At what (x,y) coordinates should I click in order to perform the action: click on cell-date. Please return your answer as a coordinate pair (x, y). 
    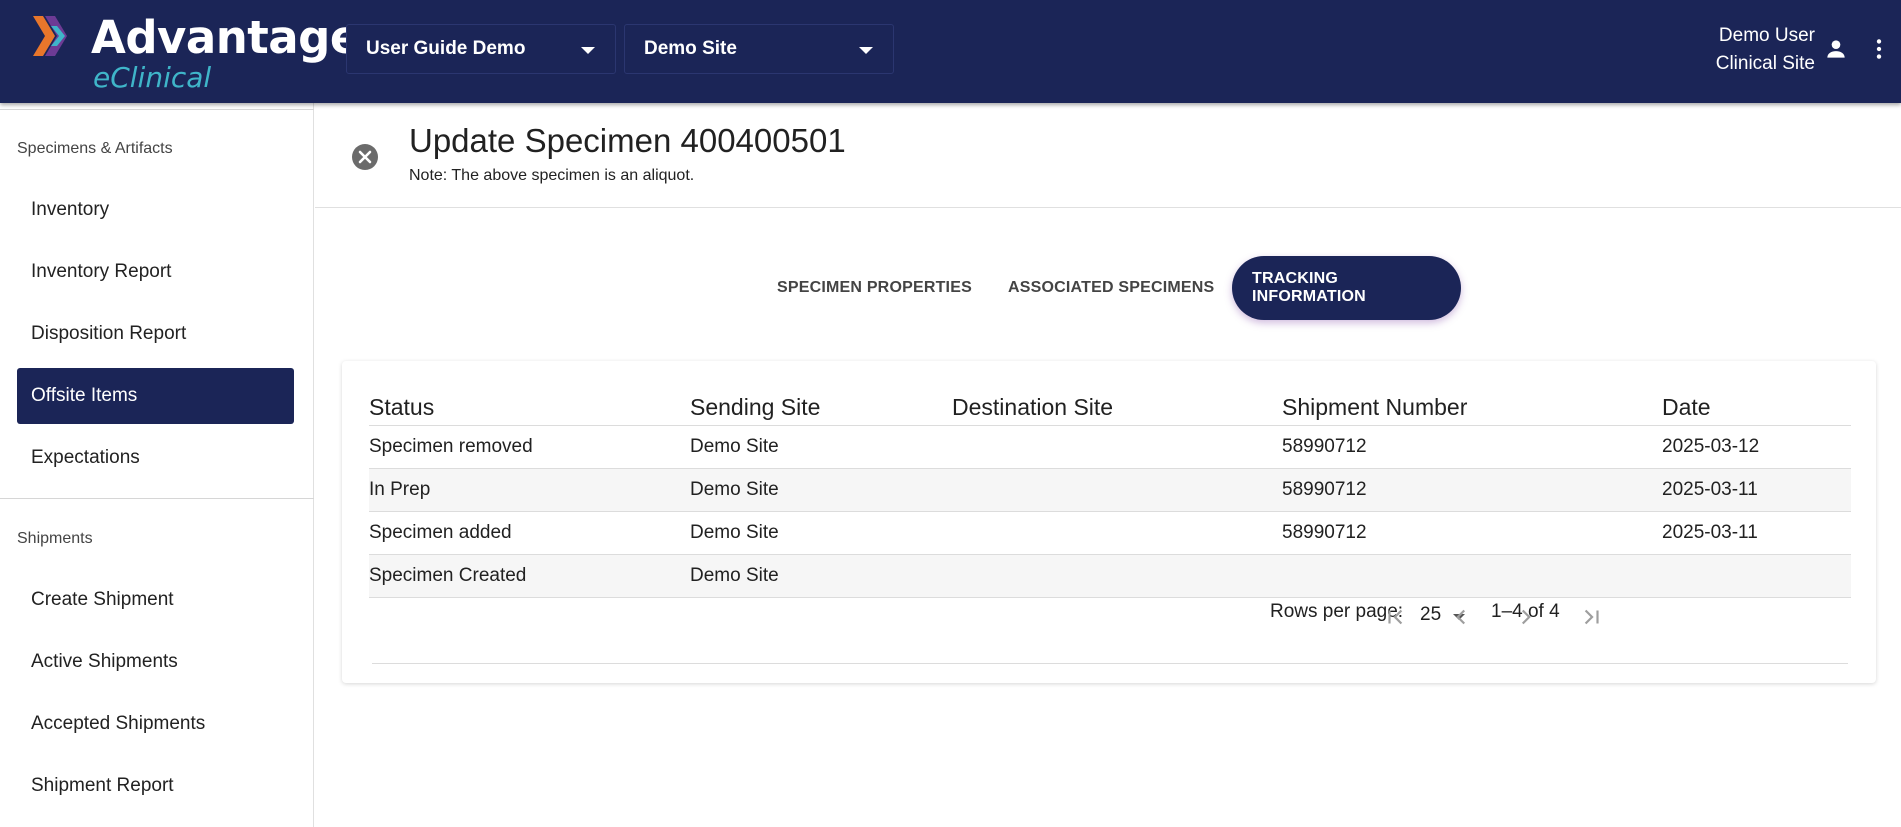
    Looking at the image, I should click on (1756, 576).